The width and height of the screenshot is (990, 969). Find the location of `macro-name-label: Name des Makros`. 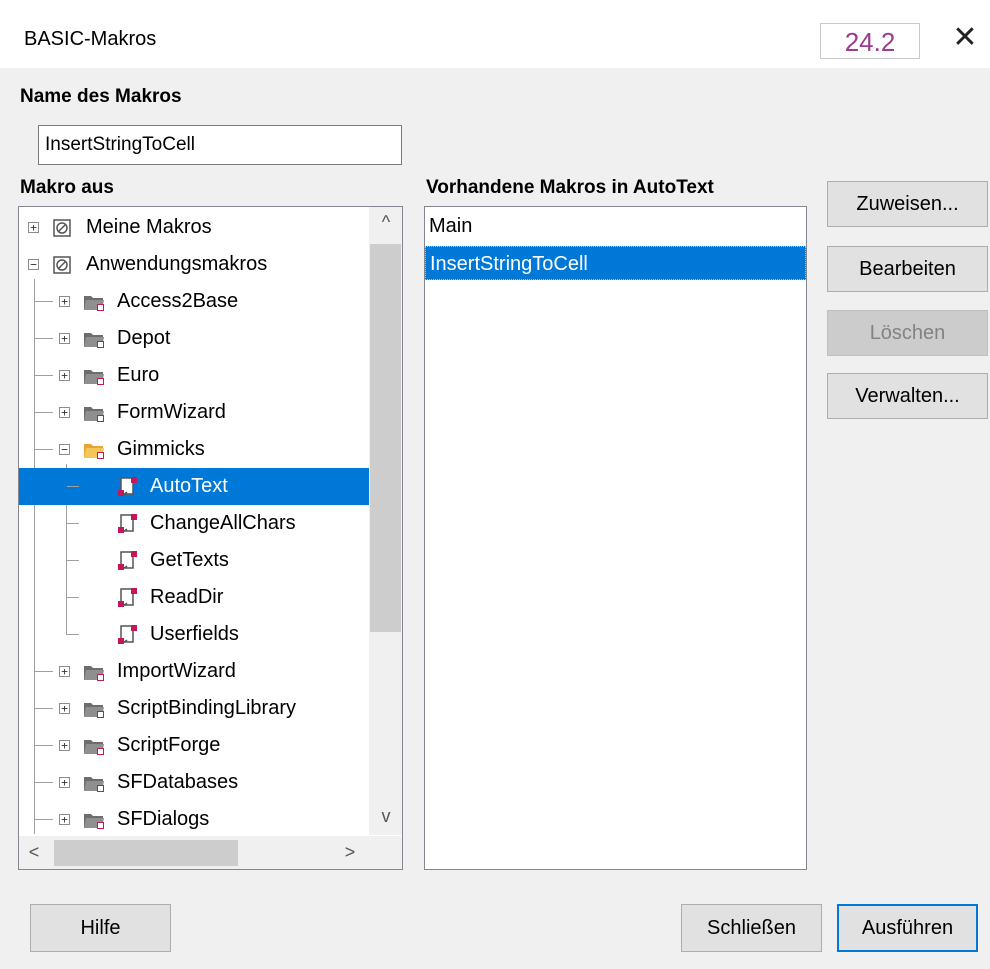

macro-name-label: Name des Makros is located at coordinates (101, 96).